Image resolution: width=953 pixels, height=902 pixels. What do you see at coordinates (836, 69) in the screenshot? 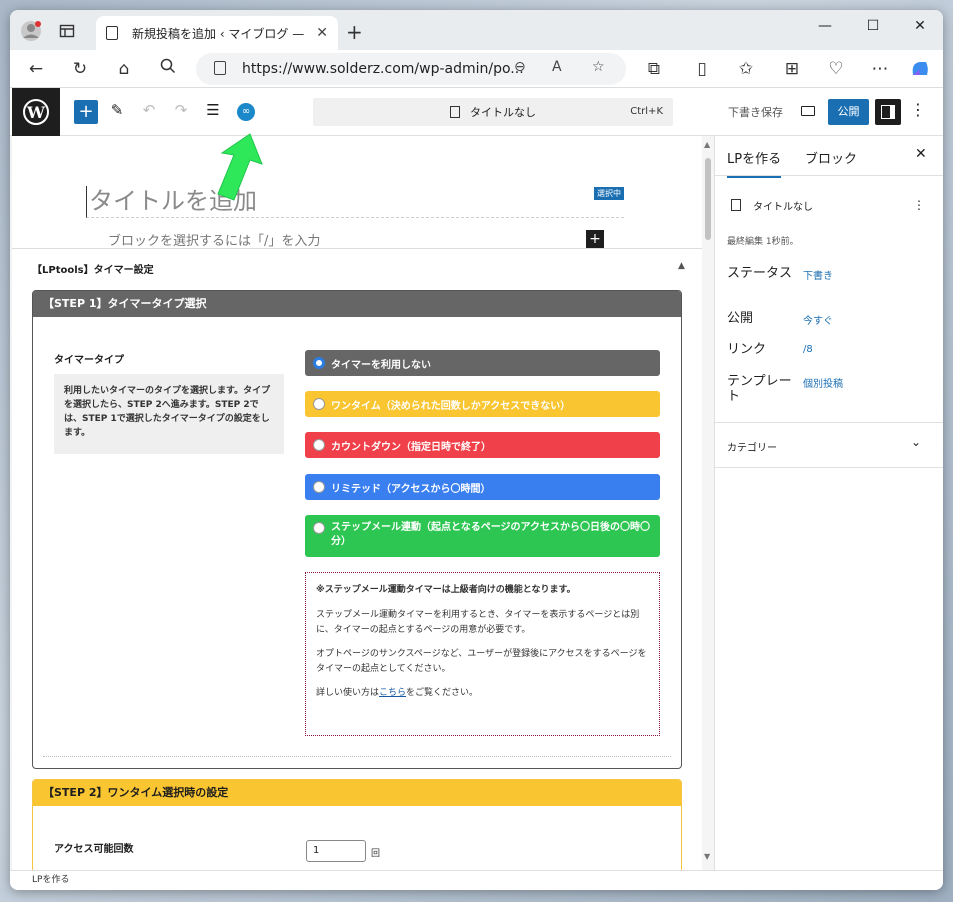
I see `browser-essentials-icon: ♡` at bounding box center [836, 69].